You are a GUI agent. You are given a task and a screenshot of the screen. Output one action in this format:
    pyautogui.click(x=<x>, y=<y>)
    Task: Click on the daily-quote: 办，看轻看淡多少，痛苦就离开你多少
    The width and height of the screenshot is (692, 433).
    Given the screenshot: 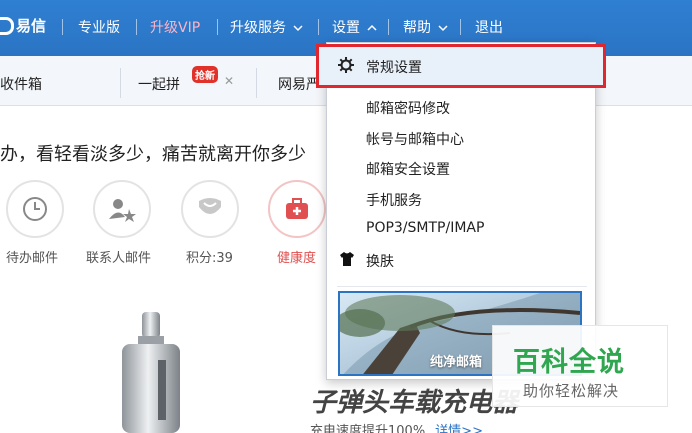 What is the action you would take?
    pyautogui.click(x=153, y=154)
    